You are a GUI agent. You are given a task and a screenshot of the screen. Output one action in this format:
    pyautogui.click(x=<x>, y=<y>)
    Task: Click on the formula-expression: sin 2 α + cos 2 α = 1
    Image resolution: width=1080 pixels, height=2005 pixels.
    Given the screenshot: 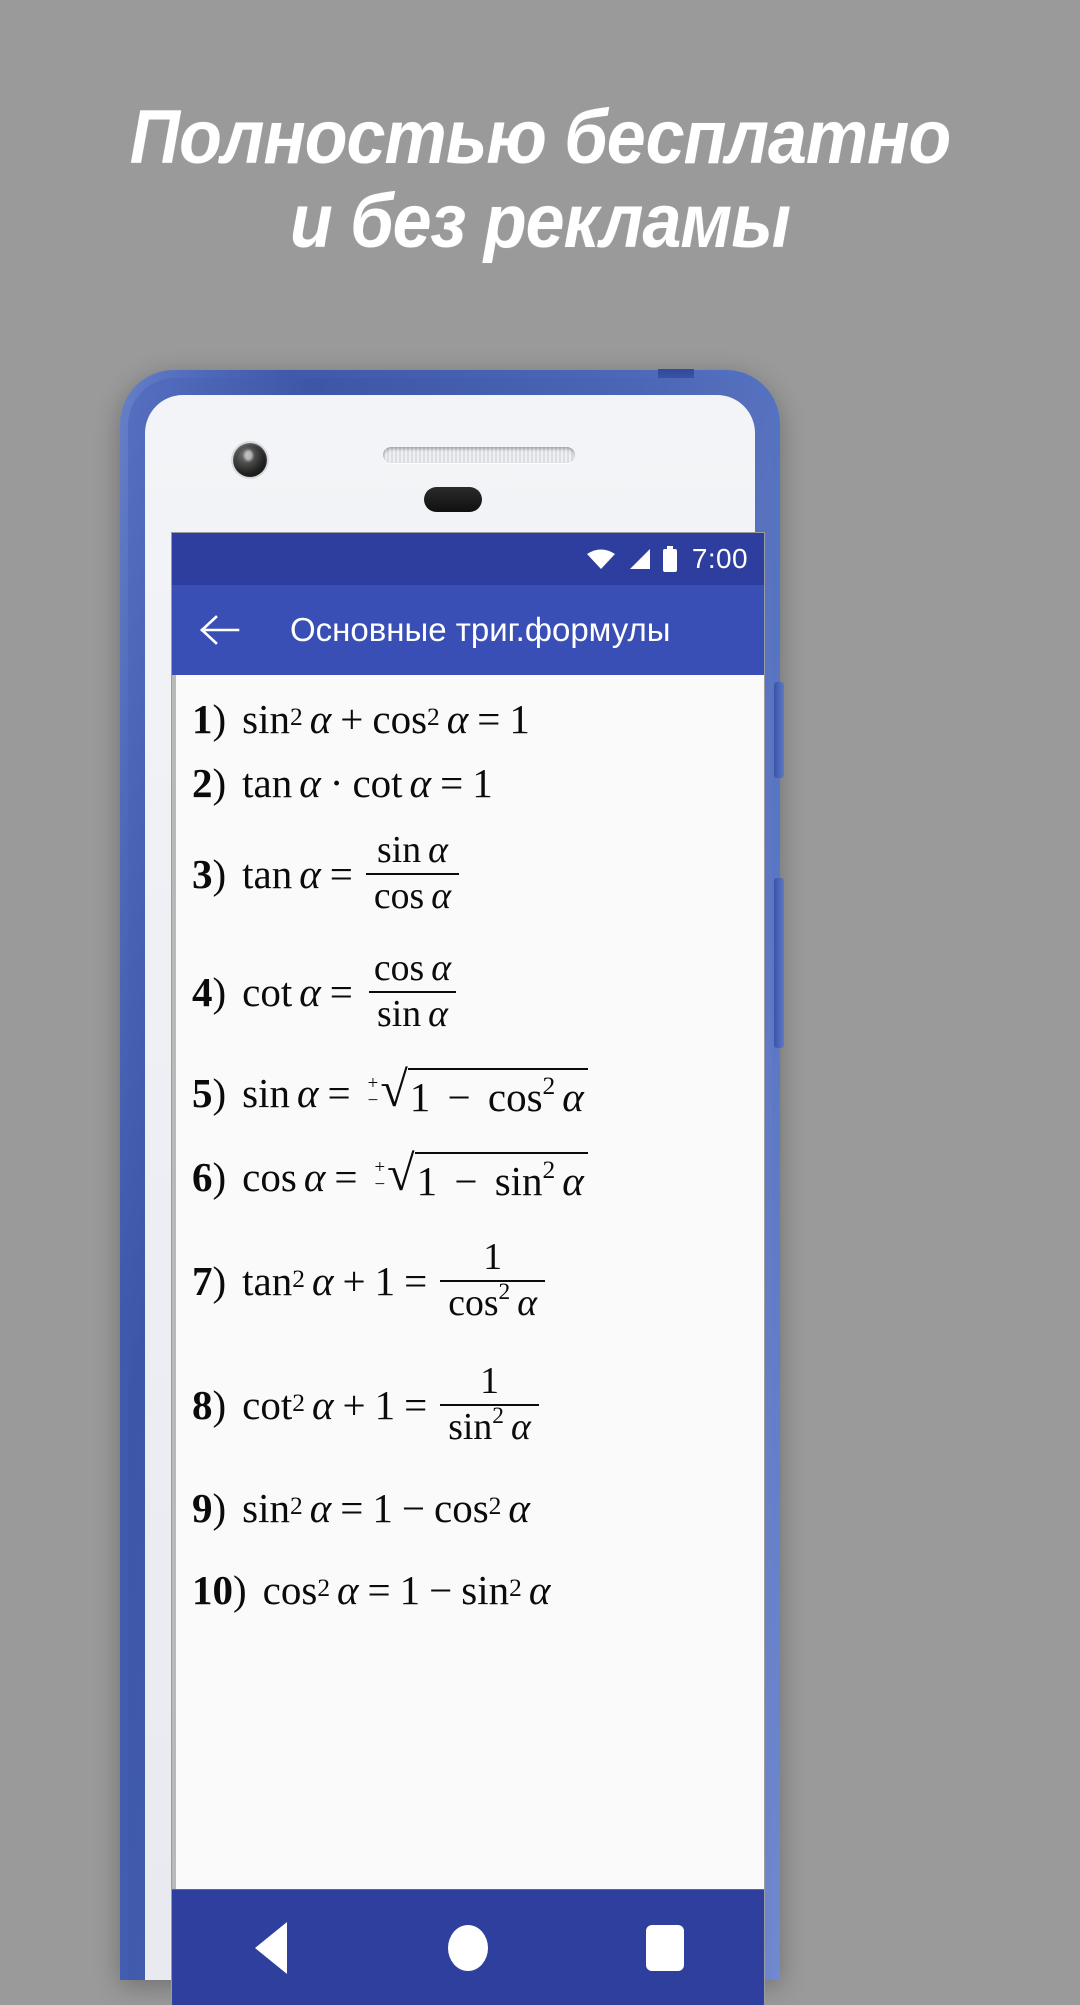 What is the action you would take?
    pyautogui.click(x=386, y=719)
    